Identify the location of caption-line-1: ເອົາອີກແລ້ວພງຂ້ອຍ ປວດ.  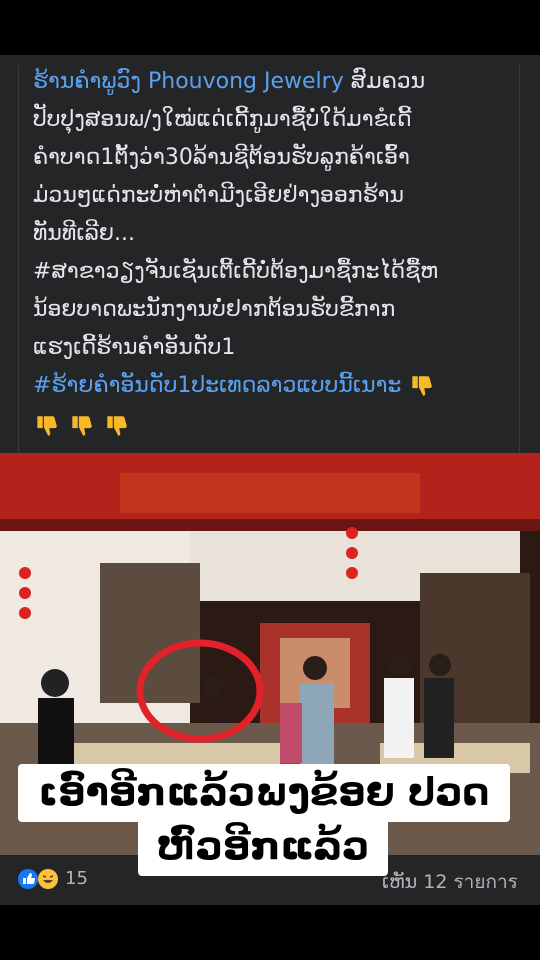
(264, 793).